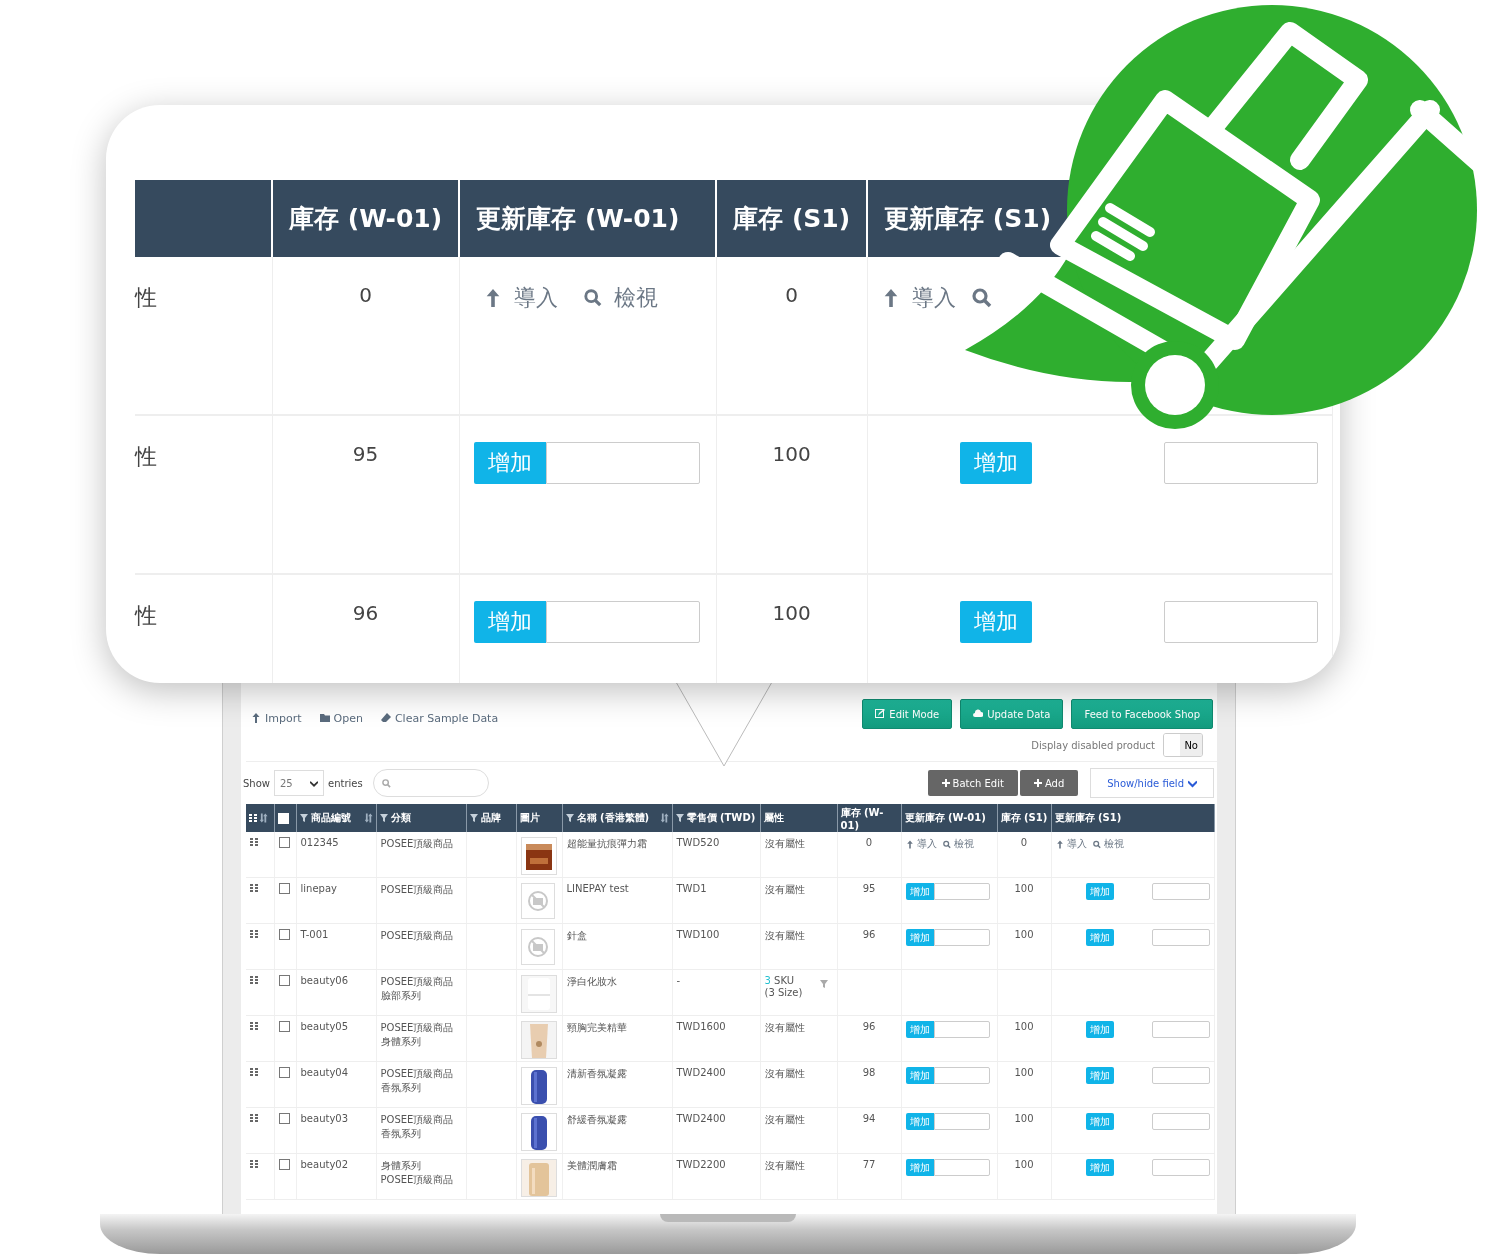  What do you see at coordinates (341, 718) in the screenshot?
I see `open-link: Open` at bounding box center [341, 718].